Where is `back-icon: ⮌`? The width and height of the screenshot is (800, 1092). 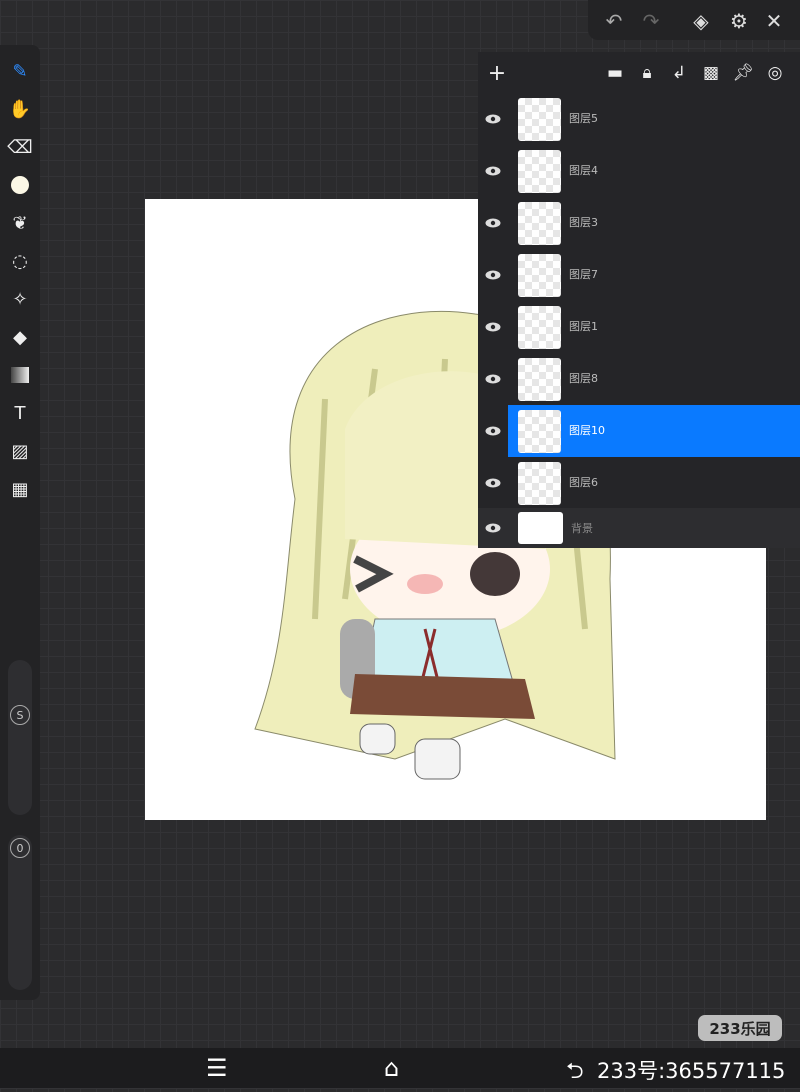 back-icon: ⮌ is located at coordinates (575, 1073).